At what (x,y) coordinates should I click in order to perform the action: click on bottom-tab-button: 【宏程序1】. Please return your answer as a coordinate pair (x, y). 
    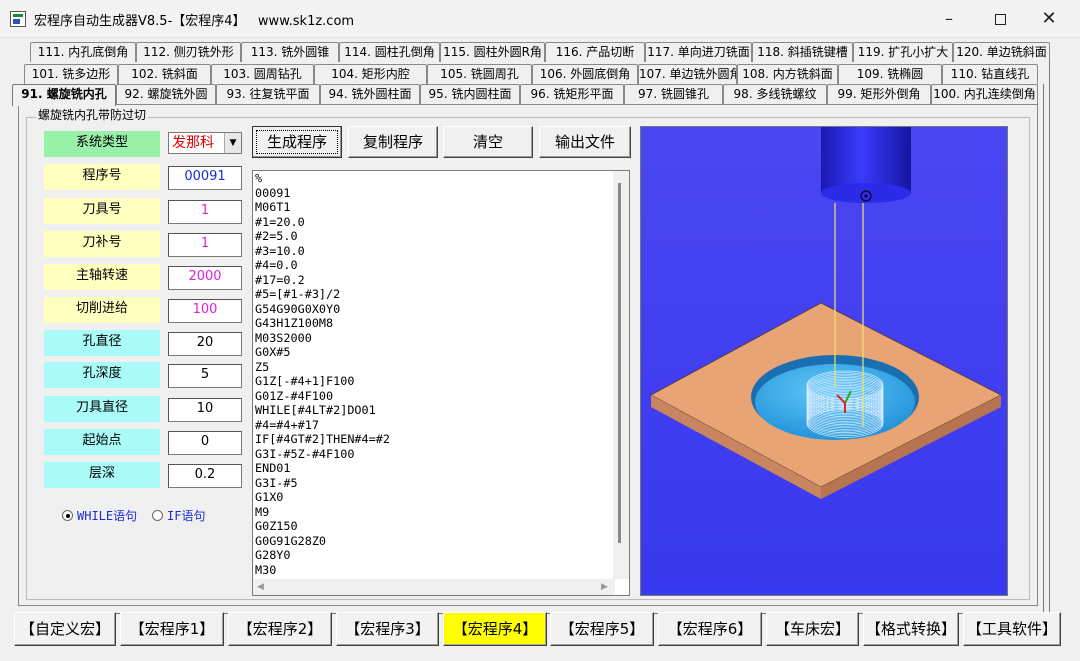
    Looking at the image, I should click on (172, 629).